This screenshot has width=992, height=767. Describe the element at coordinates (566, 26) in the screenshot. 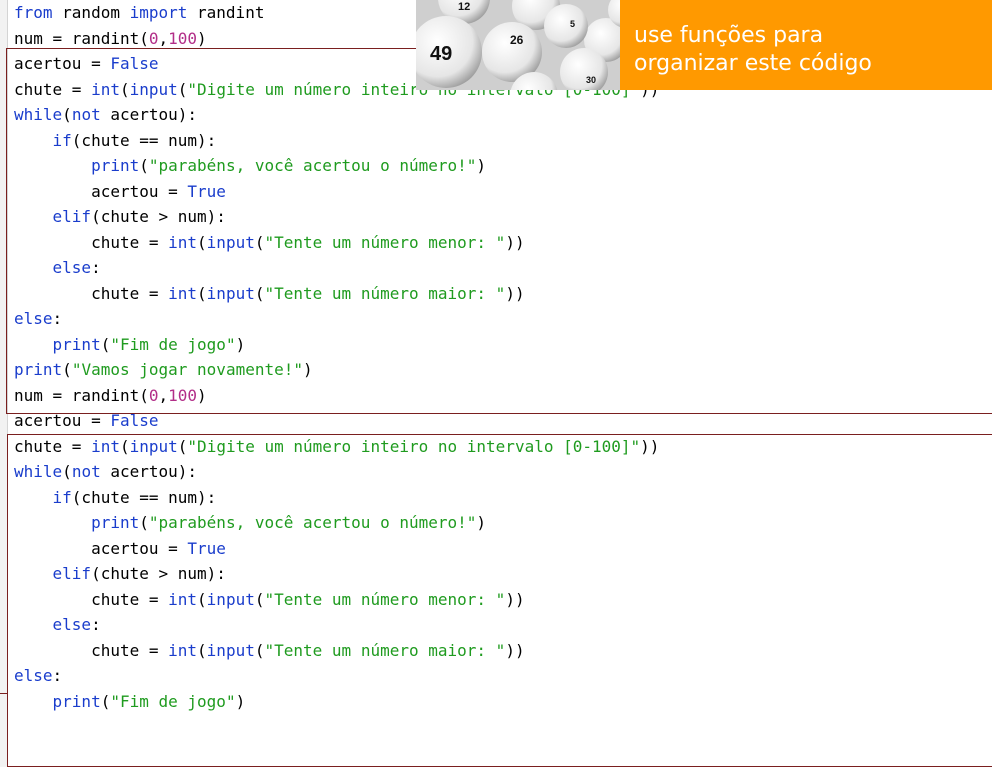

I see `ball-5-shape` at that location.